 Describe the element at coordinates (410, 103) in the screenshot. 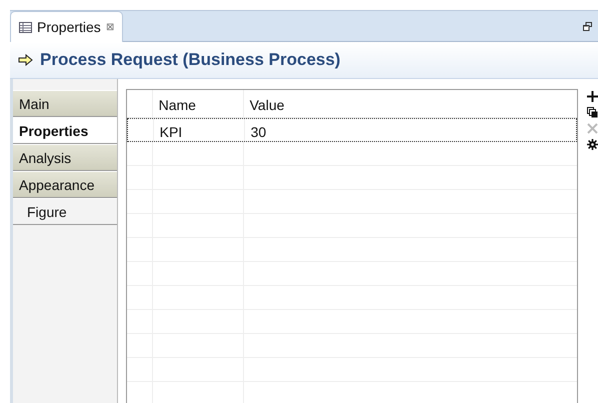

I see `column-header: Value` at that location.